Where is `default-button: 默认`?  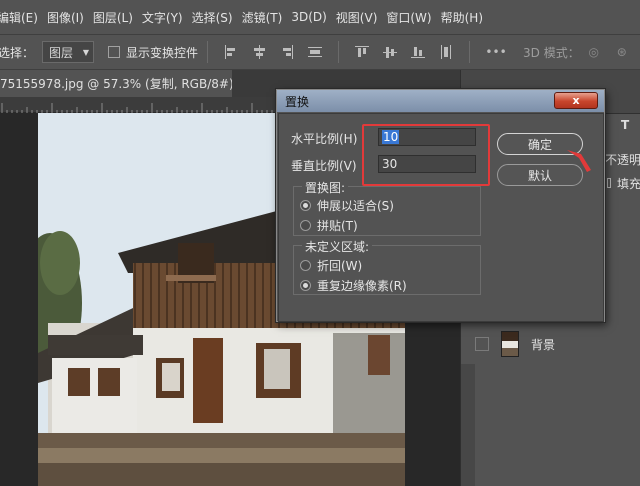 default-button: 默认 is located at coordinates (540, 175).